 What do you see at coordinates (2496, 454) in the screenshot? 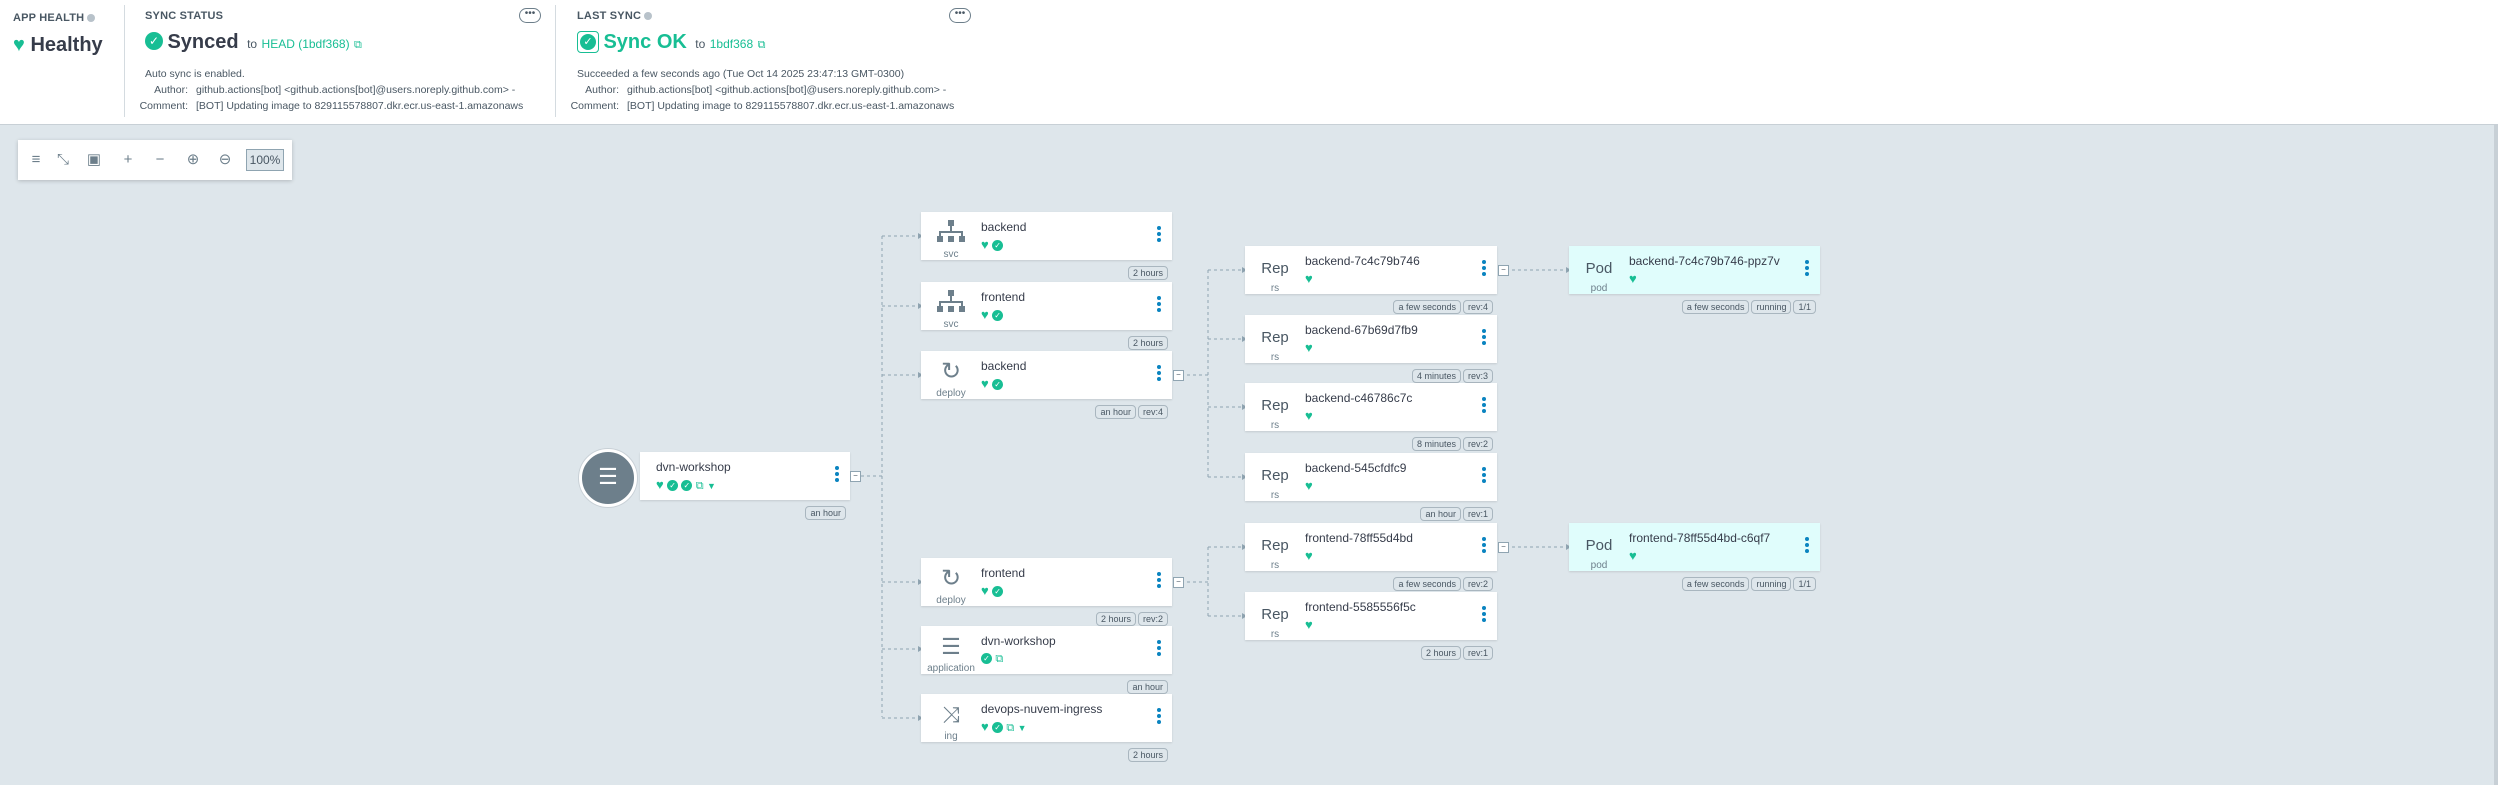
I see `vertical-scrollbar` at bounding box center [2496, 454].